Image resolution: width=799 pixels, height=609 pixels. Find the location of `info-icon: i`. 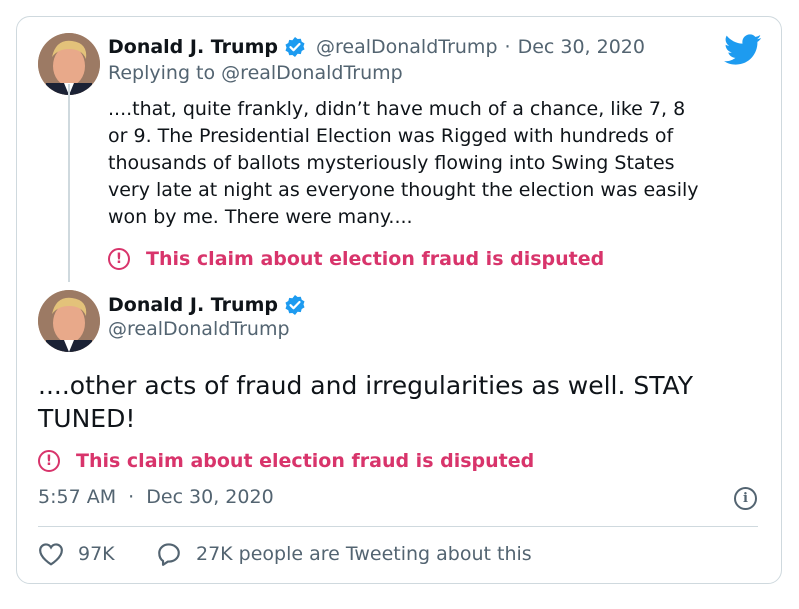

info-icon: i is located at coordinates (745, 498).